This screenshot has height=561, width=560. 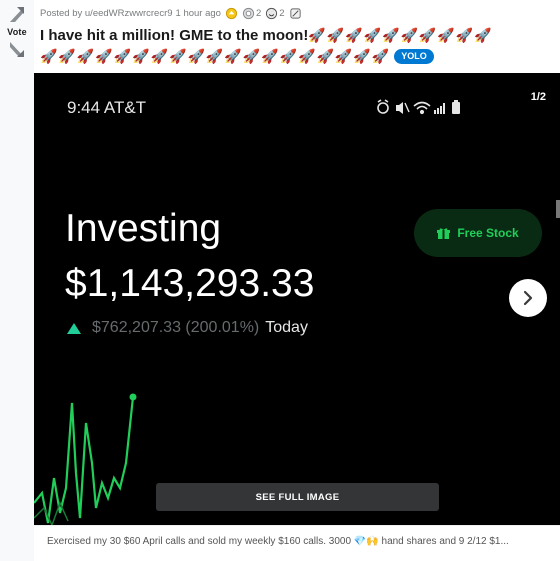 What do you see at coordinates (17, 32) in the screenshot?
I see `vote-label: Vote` at bounding box center [17, 32].